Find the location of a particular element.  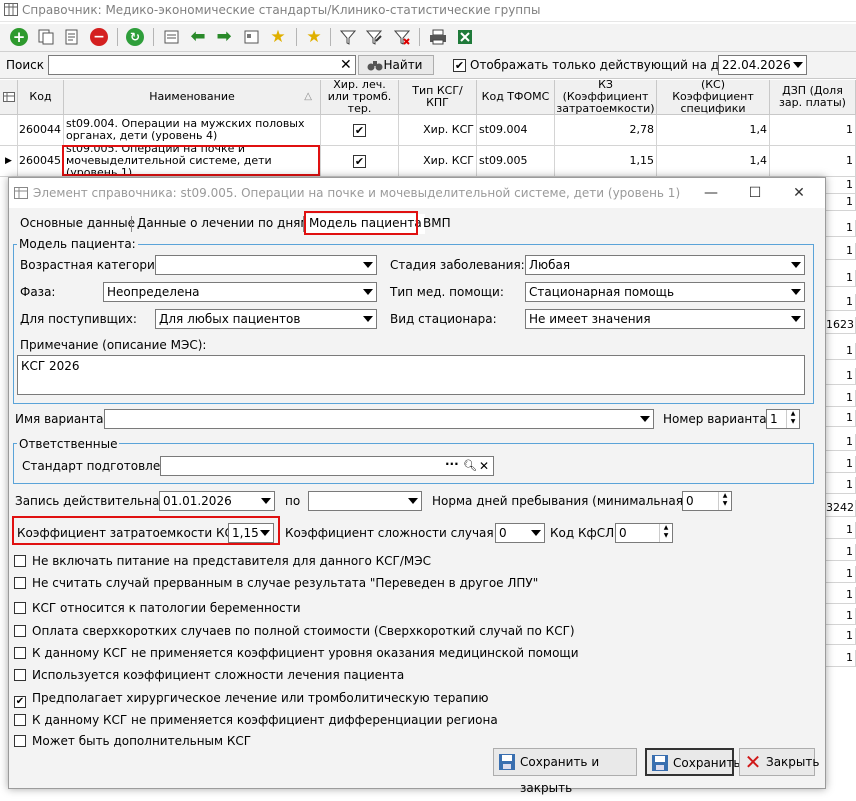

cell-code: 260045 is located at coordinates (41, 161).